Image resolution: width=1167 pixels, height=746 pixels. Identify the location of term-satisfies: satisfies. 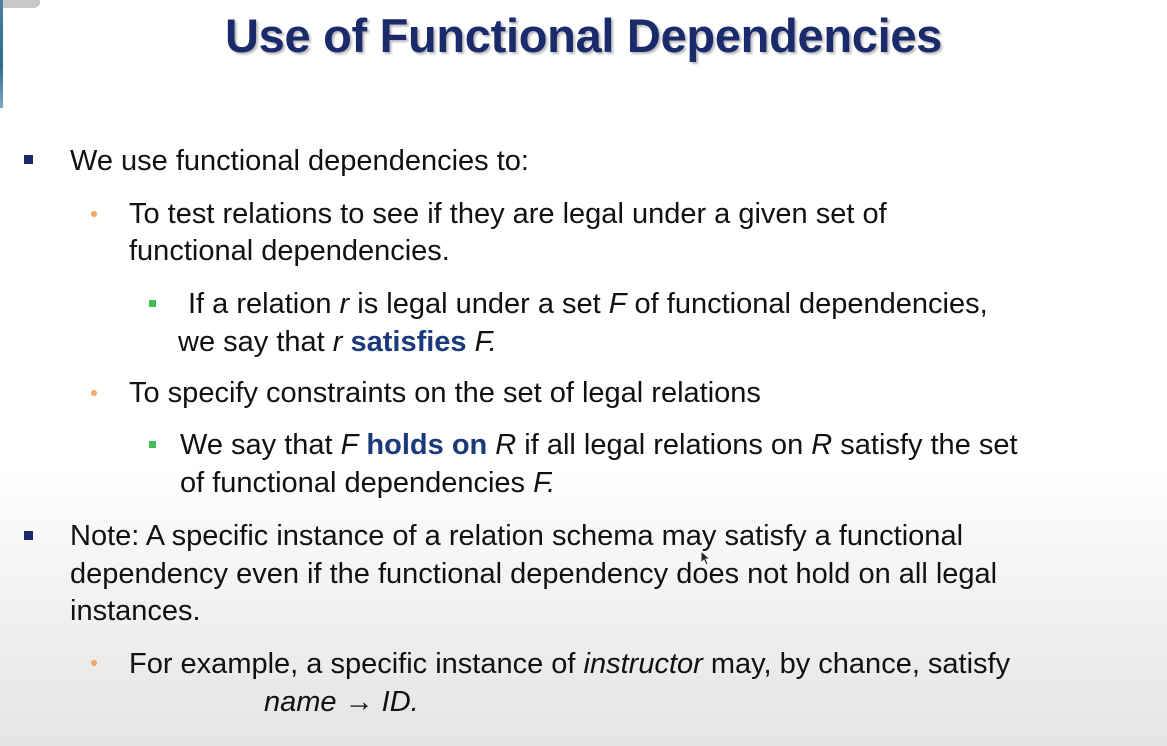
(404, 342).